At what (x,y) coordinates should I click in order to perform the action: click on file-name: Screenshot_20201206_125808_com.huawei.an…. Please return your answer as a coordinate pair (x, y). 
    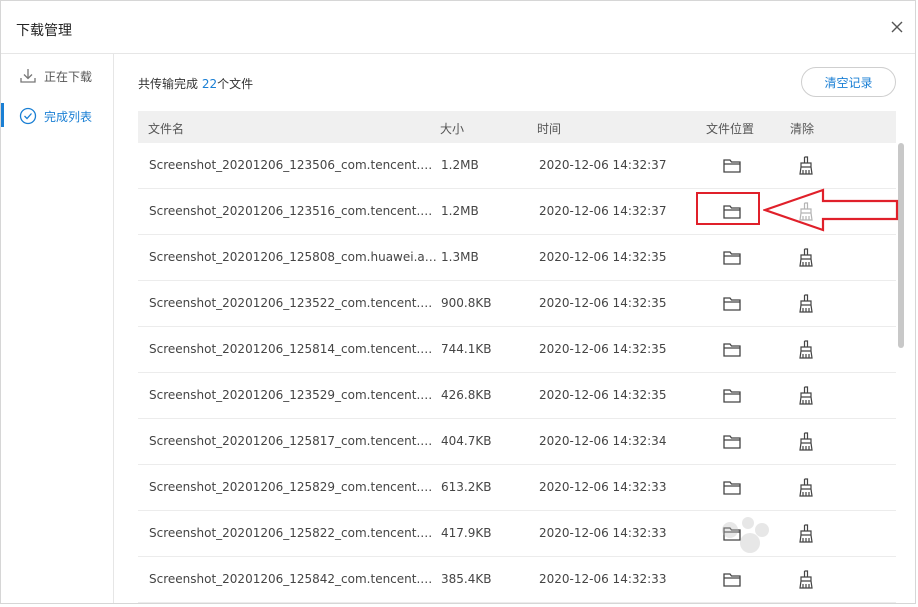
    Looking at the image, I should click on (293, 257).